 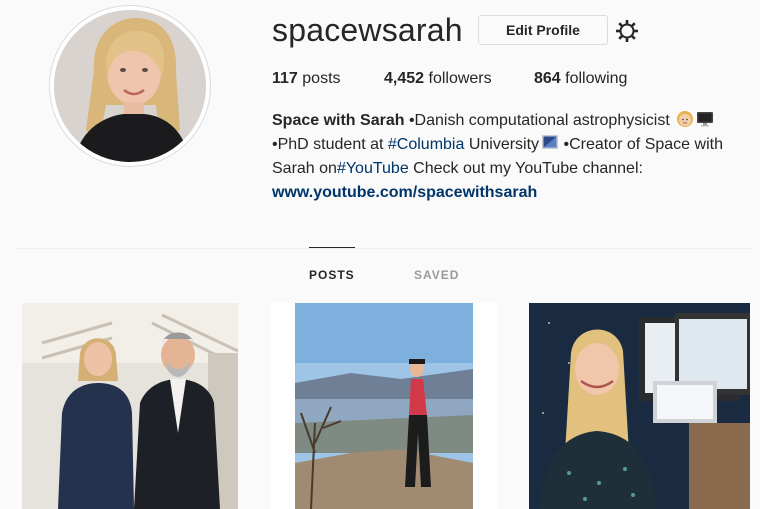 I want to click on bio-line2-prefix: •PhD student at, so click(x=330, y=144).